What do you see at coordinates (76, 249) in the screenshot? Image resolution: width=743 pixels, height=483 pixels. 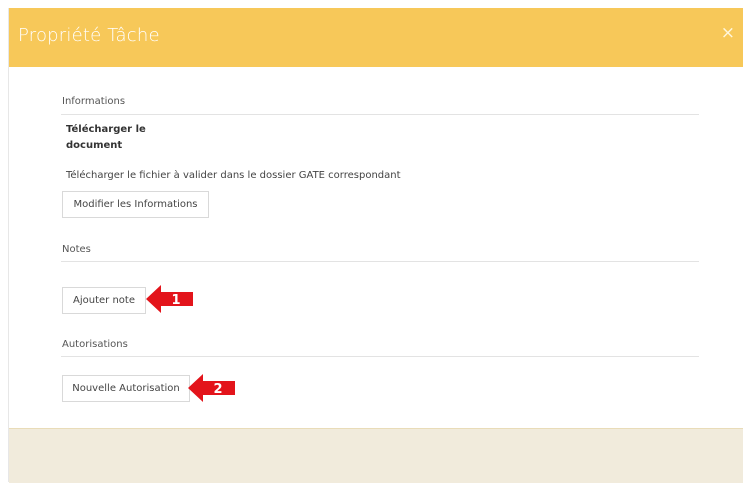 I see `section-title-notes: Notes` at bounding box center [76, 249].